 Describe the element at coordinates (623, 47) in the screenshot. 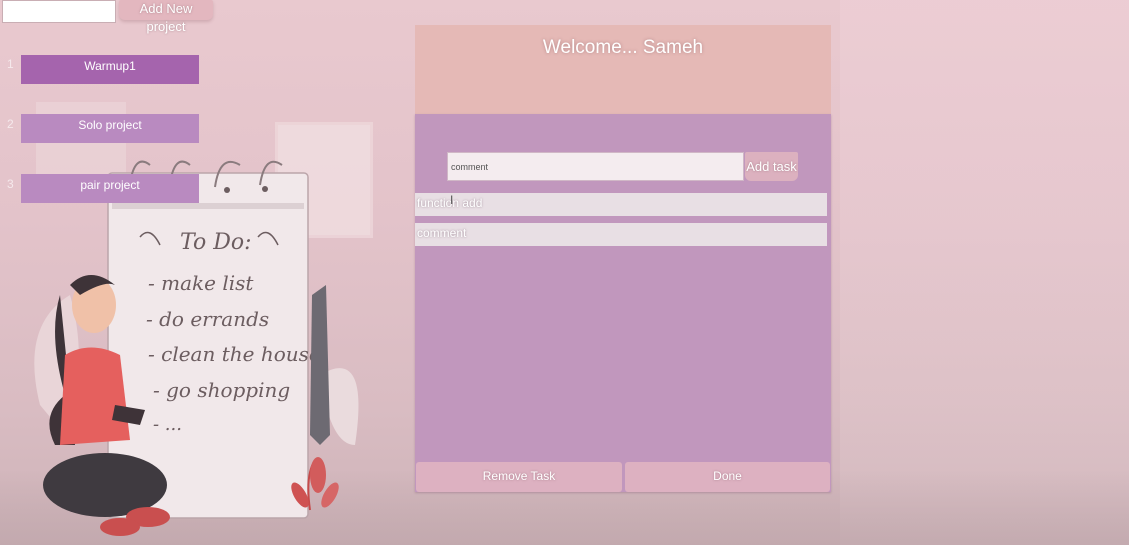

I see `welcome-text: Welcome... Sameh` at that location.